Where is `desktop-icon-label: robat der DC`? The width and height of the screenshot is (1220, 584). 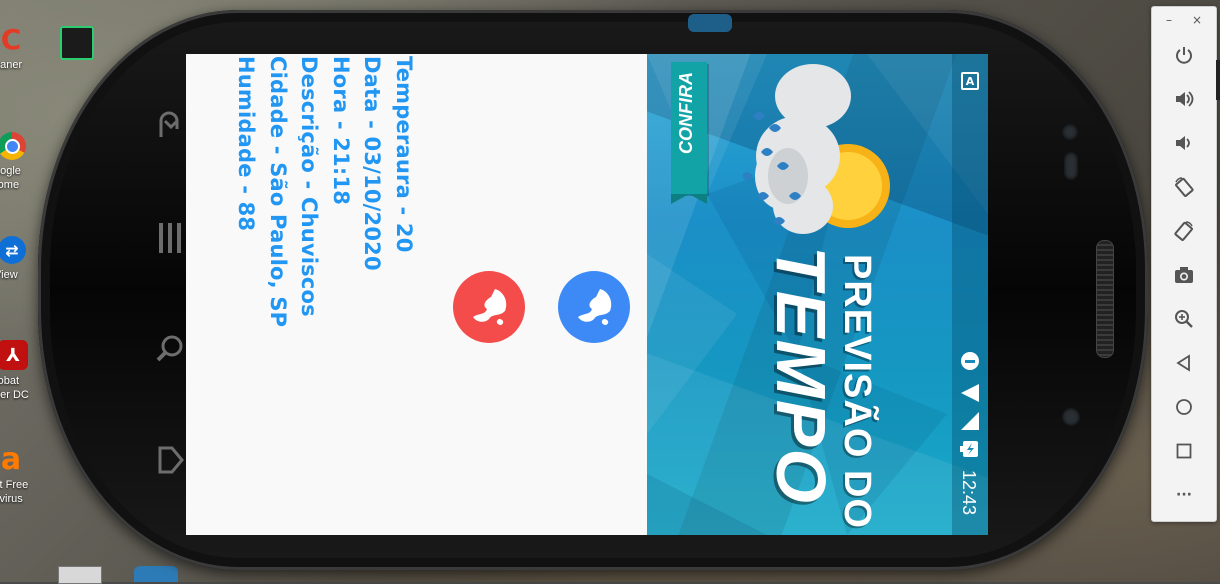 desktop-icon-label: robat der DC is located at coordinates (14, 388).